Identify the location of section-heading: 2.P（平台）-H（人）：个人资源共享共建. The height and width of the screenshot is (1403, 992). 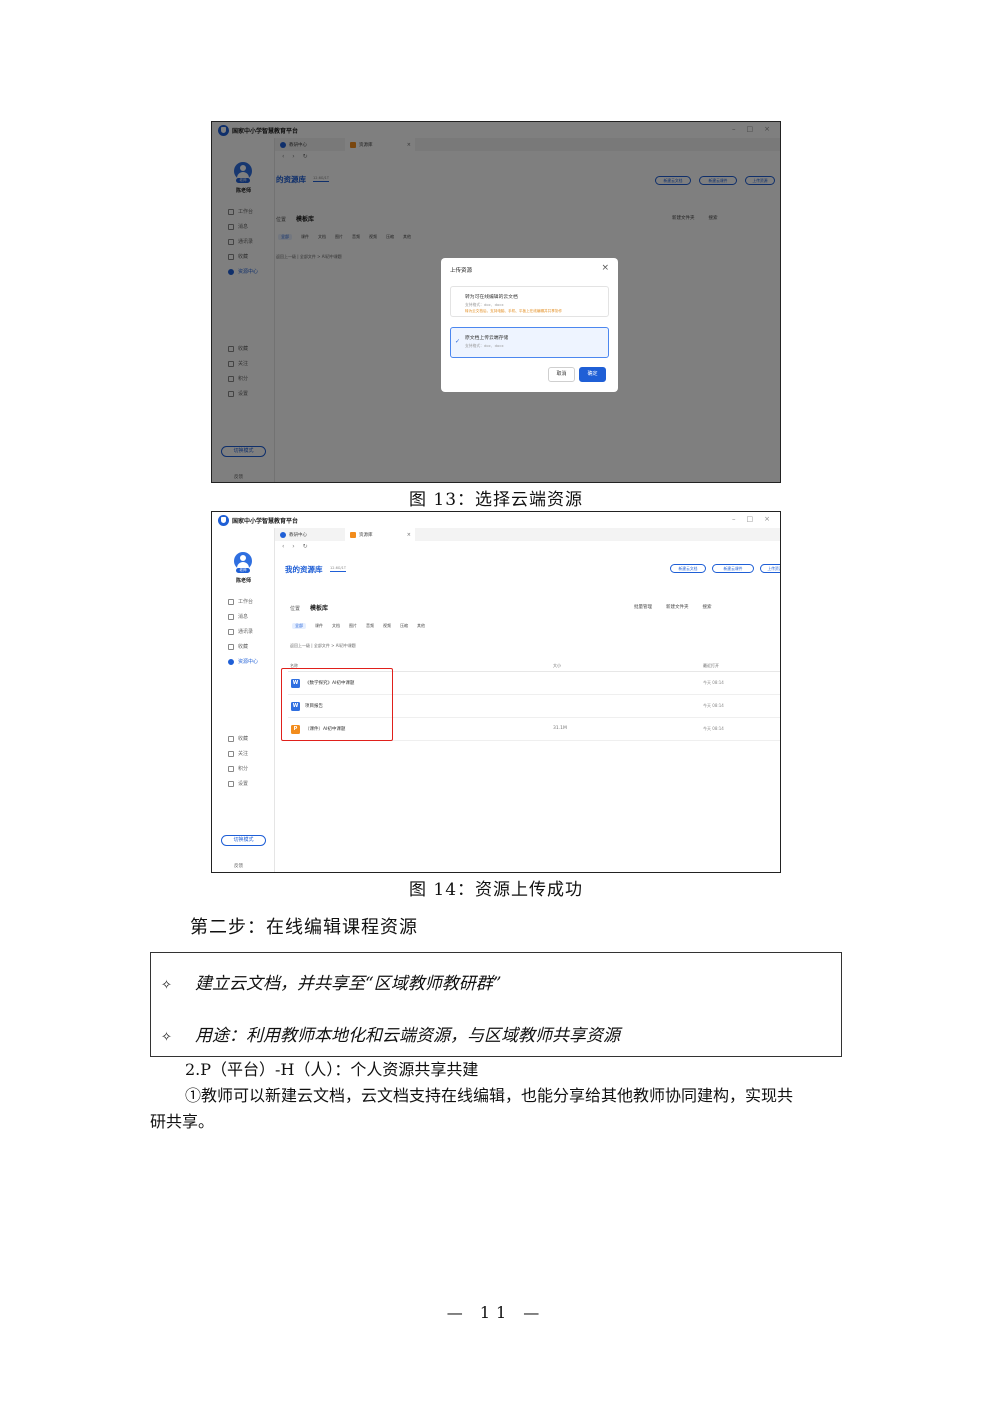
(332, 1069).